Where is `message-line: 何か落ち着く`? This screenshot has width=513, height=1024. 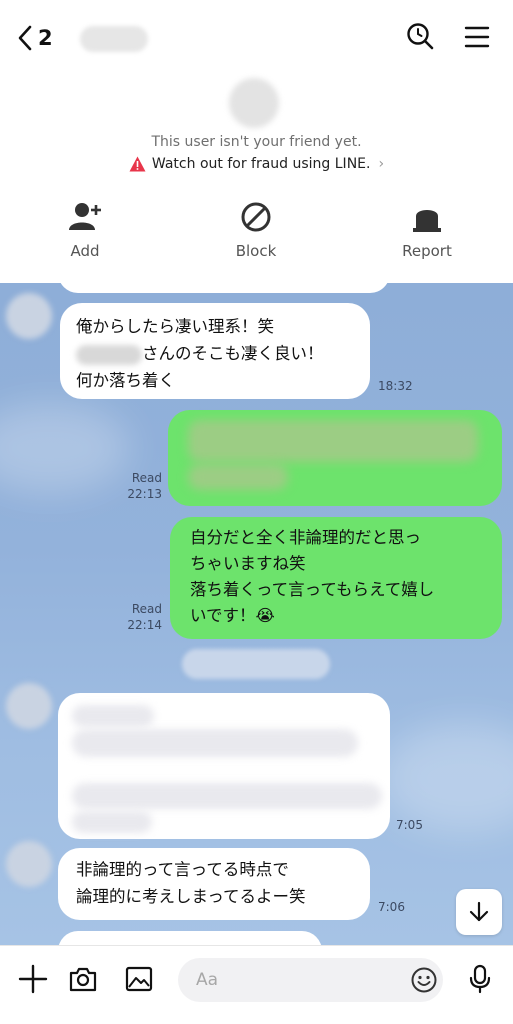 message-line: 何か落ち着く is located at coordinates (125, 380).